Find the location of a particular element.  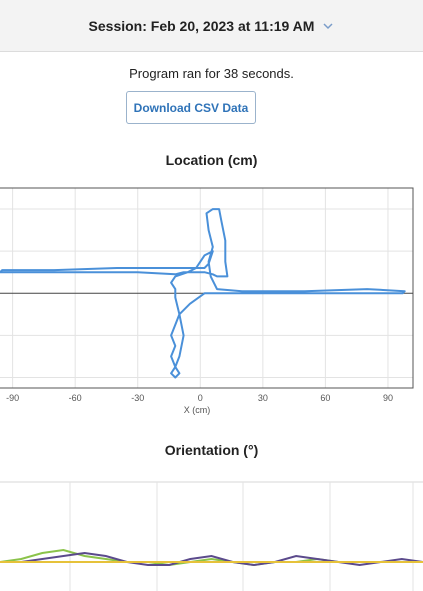

download-csv-button: Download CSV Data is located at coordinates (191, 107).